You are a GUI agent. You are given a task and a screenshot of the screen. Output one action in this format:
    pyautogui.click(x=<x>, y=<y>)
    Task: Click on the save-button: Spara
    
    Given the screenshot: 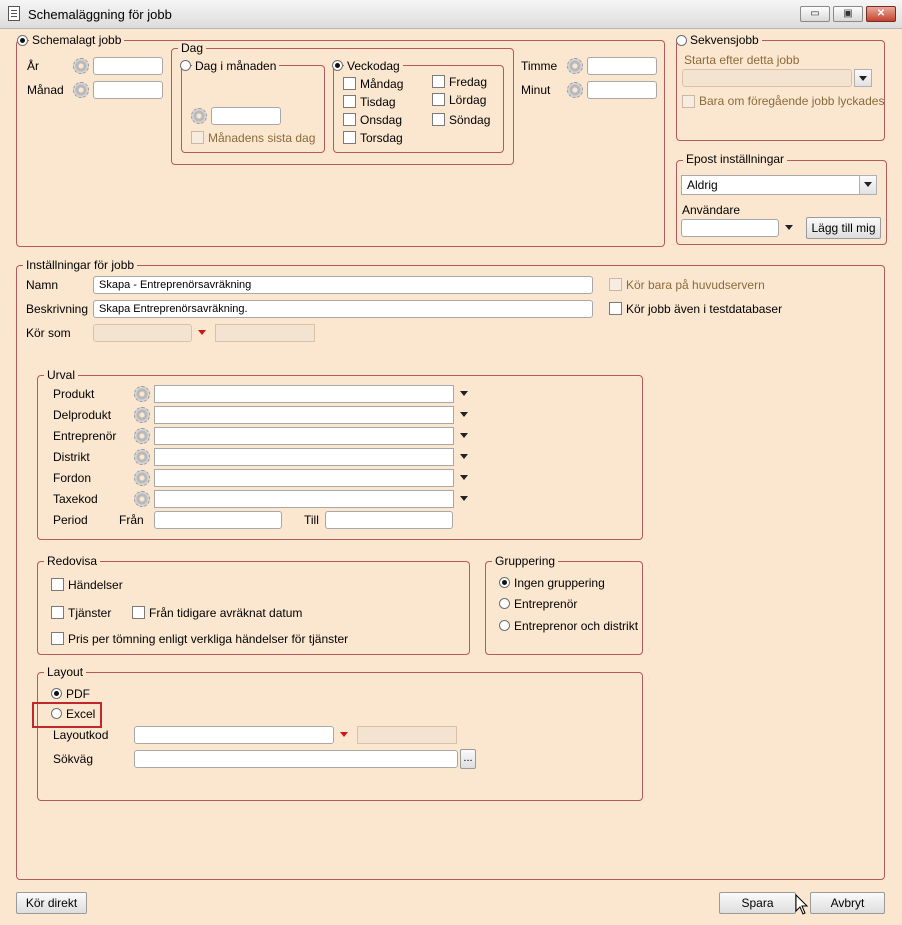 What is the action you would take?
    pyautogui.click(x=757, y=903)
    